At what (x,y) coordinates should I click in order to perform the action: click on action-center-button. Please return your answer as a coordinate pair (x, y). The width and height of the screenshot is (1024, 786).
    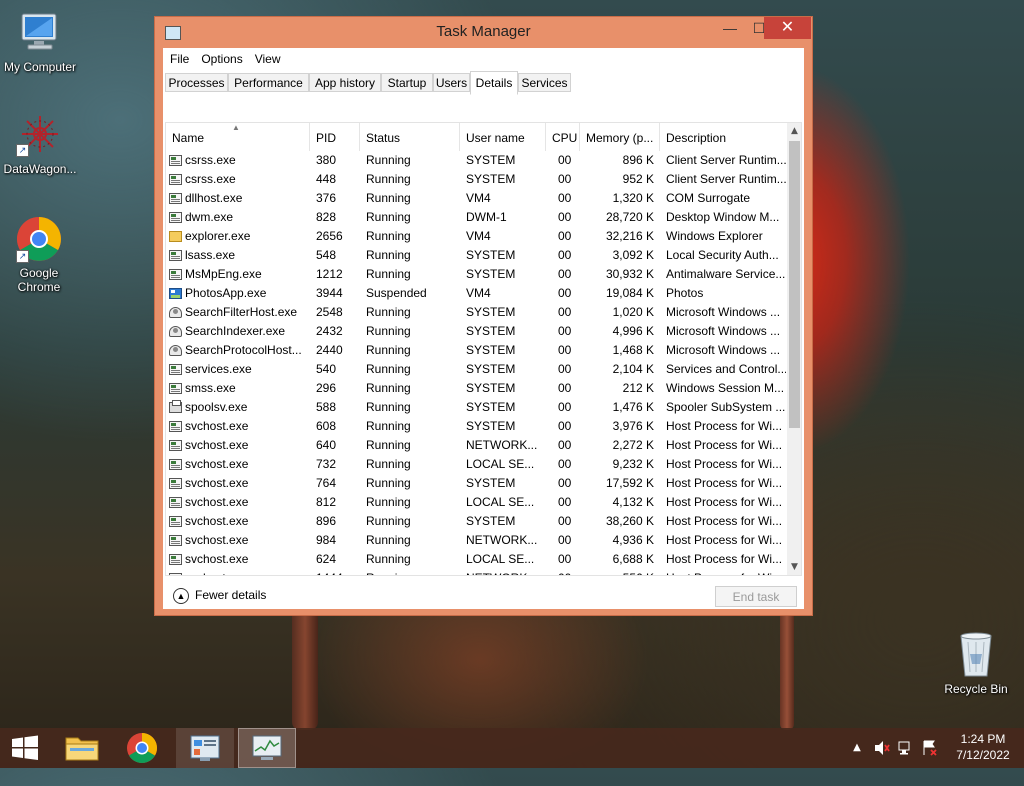
    Looking at the image, I should click on (930, 748).